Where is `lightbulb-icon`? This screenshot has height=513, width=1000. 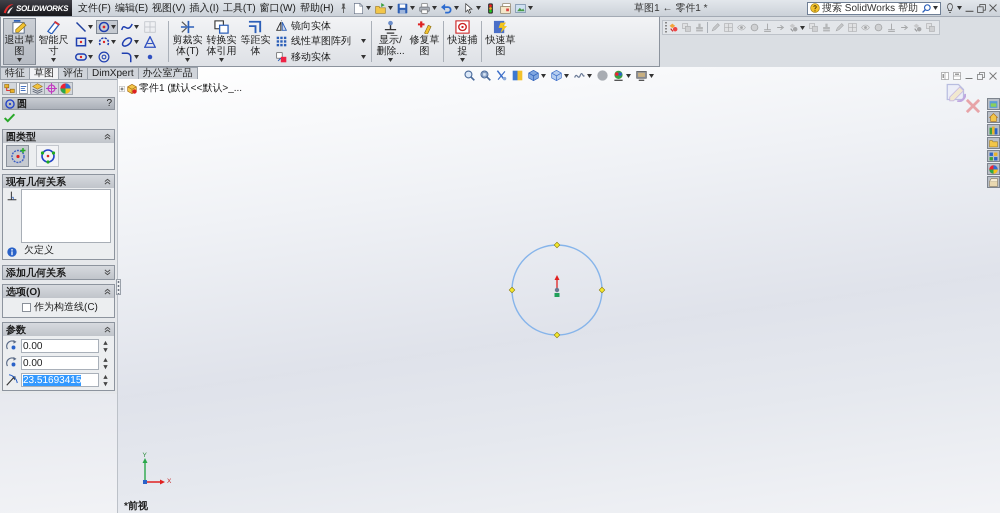 lightbulb-icon is located at coordinates (950, 8).